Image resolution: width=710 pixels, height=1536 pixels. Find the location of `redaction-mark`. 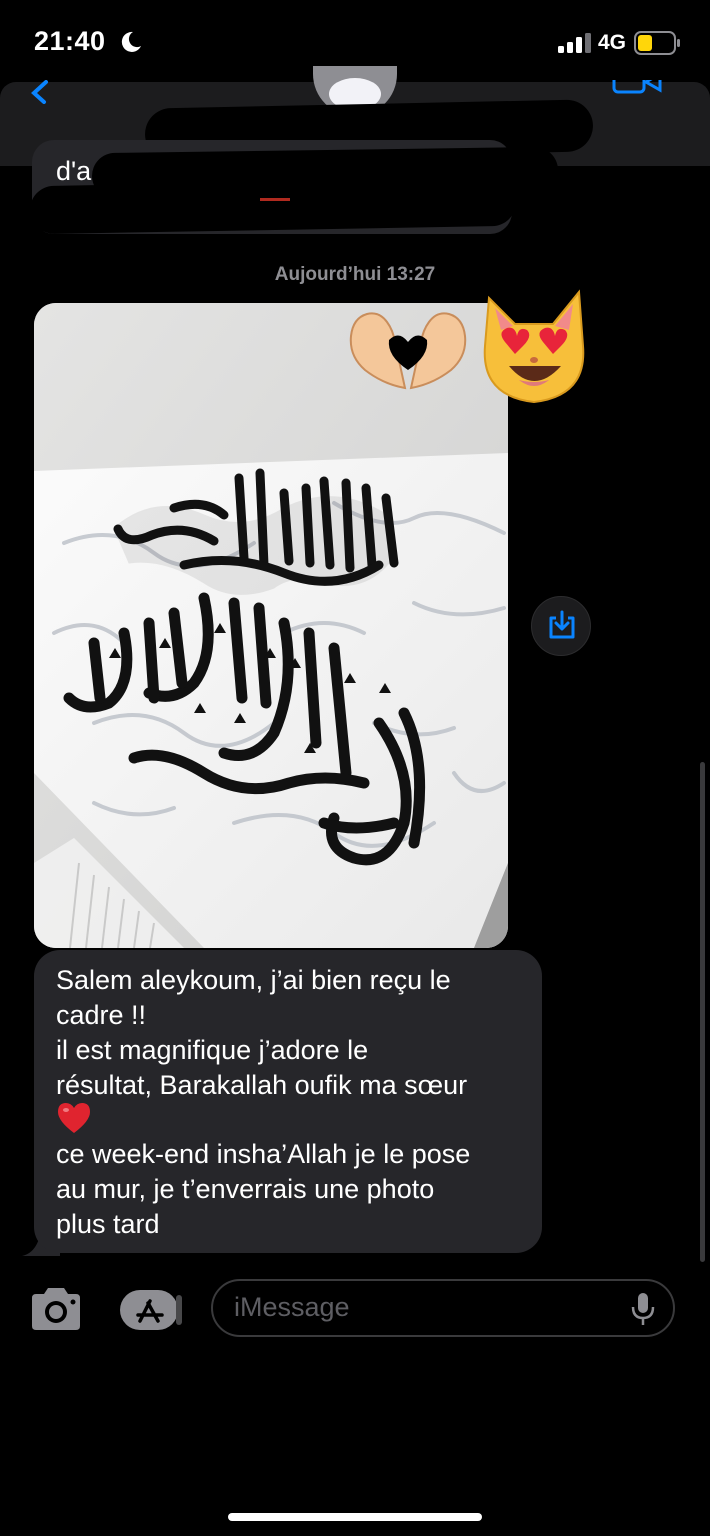

redaction-mark is located at coordinates (275, 199).